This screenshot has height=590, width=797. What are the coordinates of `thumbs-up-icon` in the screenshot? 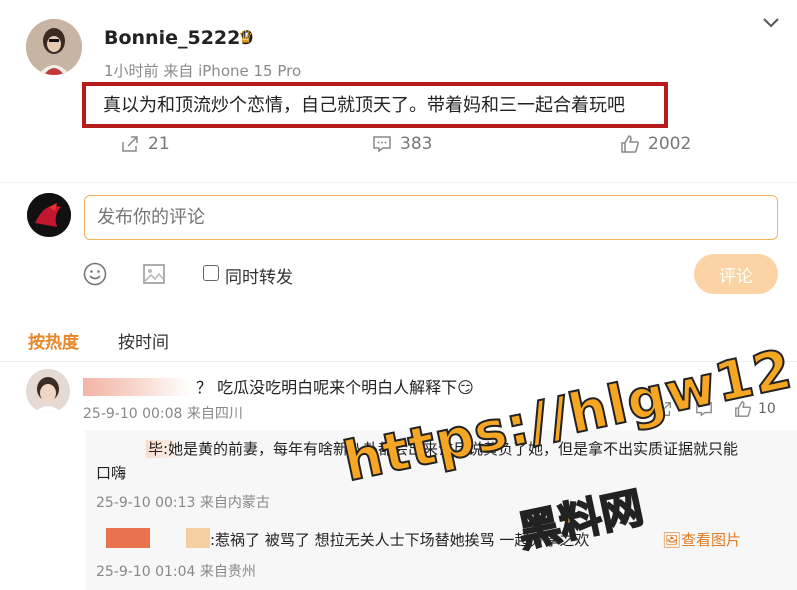 It's located at (630, 144).